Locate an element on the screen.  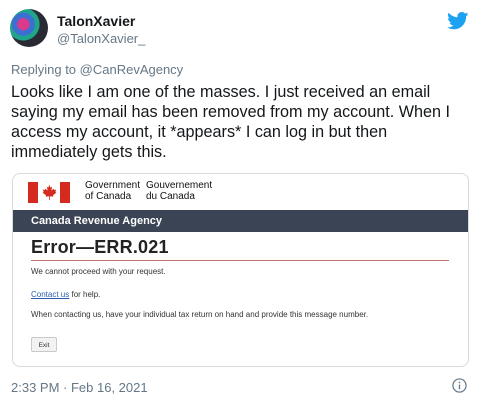
contact-help-line: Contact us for help. is located at coordinates (65, 294).